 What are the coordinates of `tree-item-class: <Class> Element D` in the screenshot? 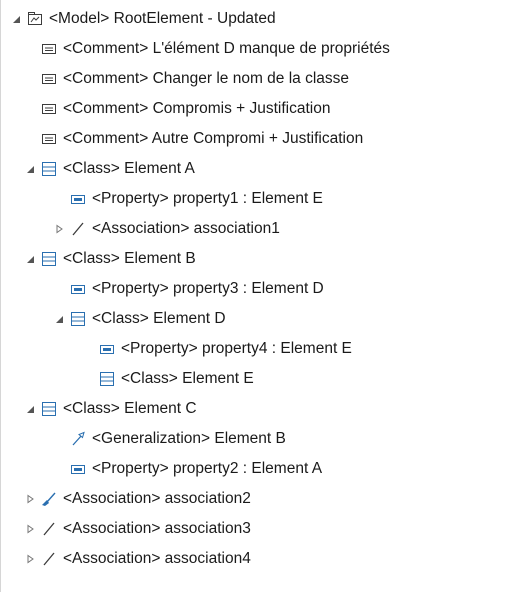 It's located at (139, 319).